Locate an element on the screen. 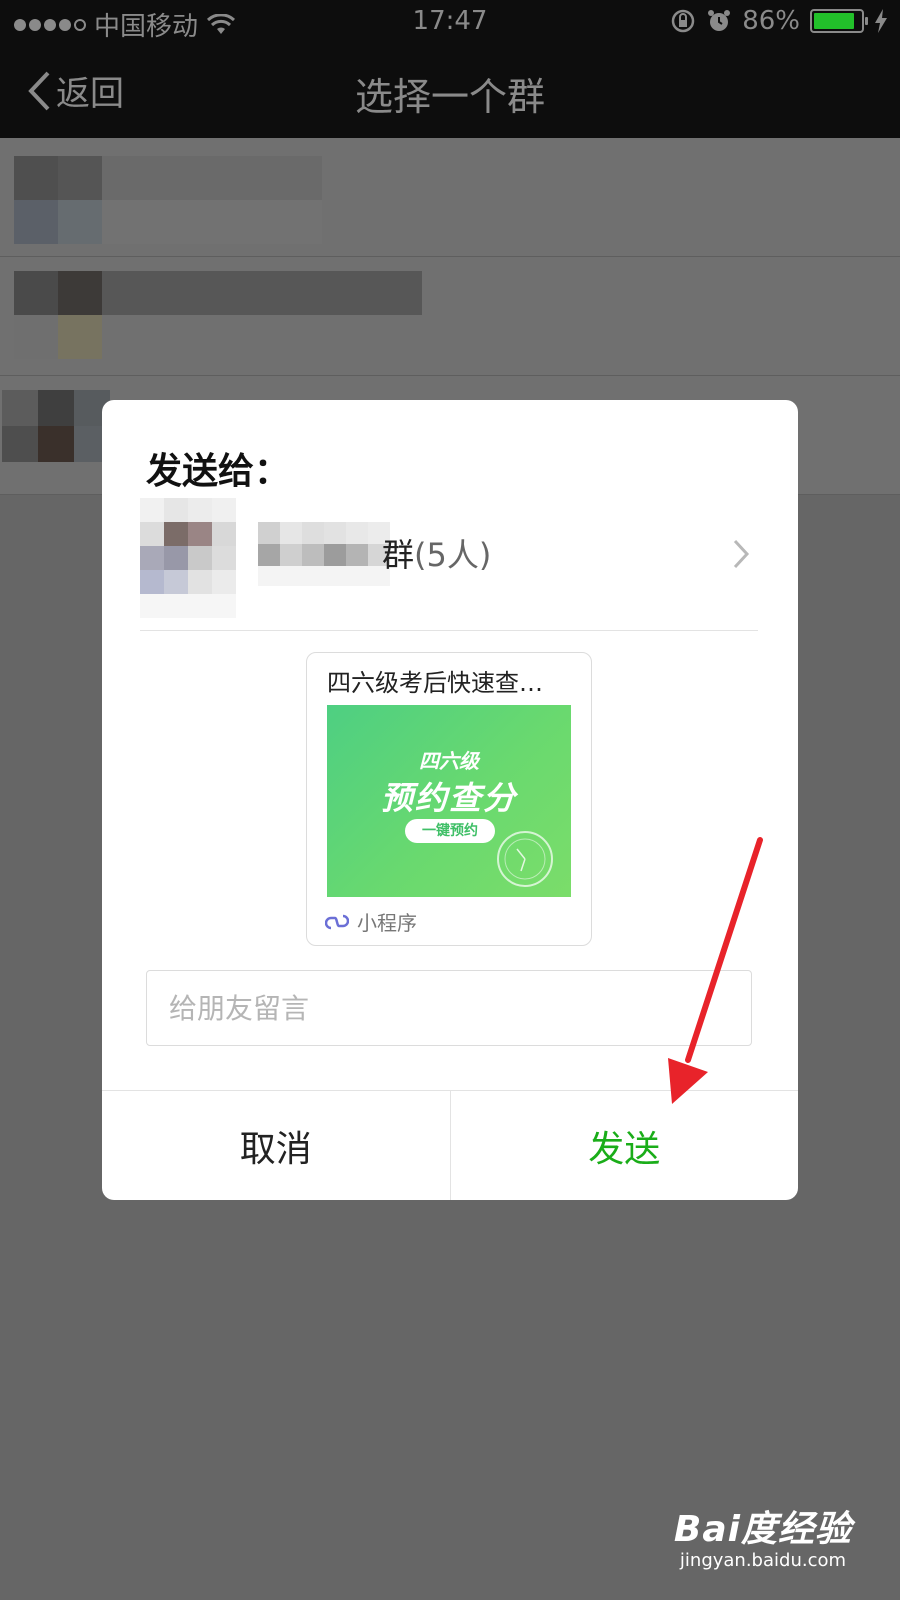  card-image-title: 预约查分 is located at coordinates (448, 798).